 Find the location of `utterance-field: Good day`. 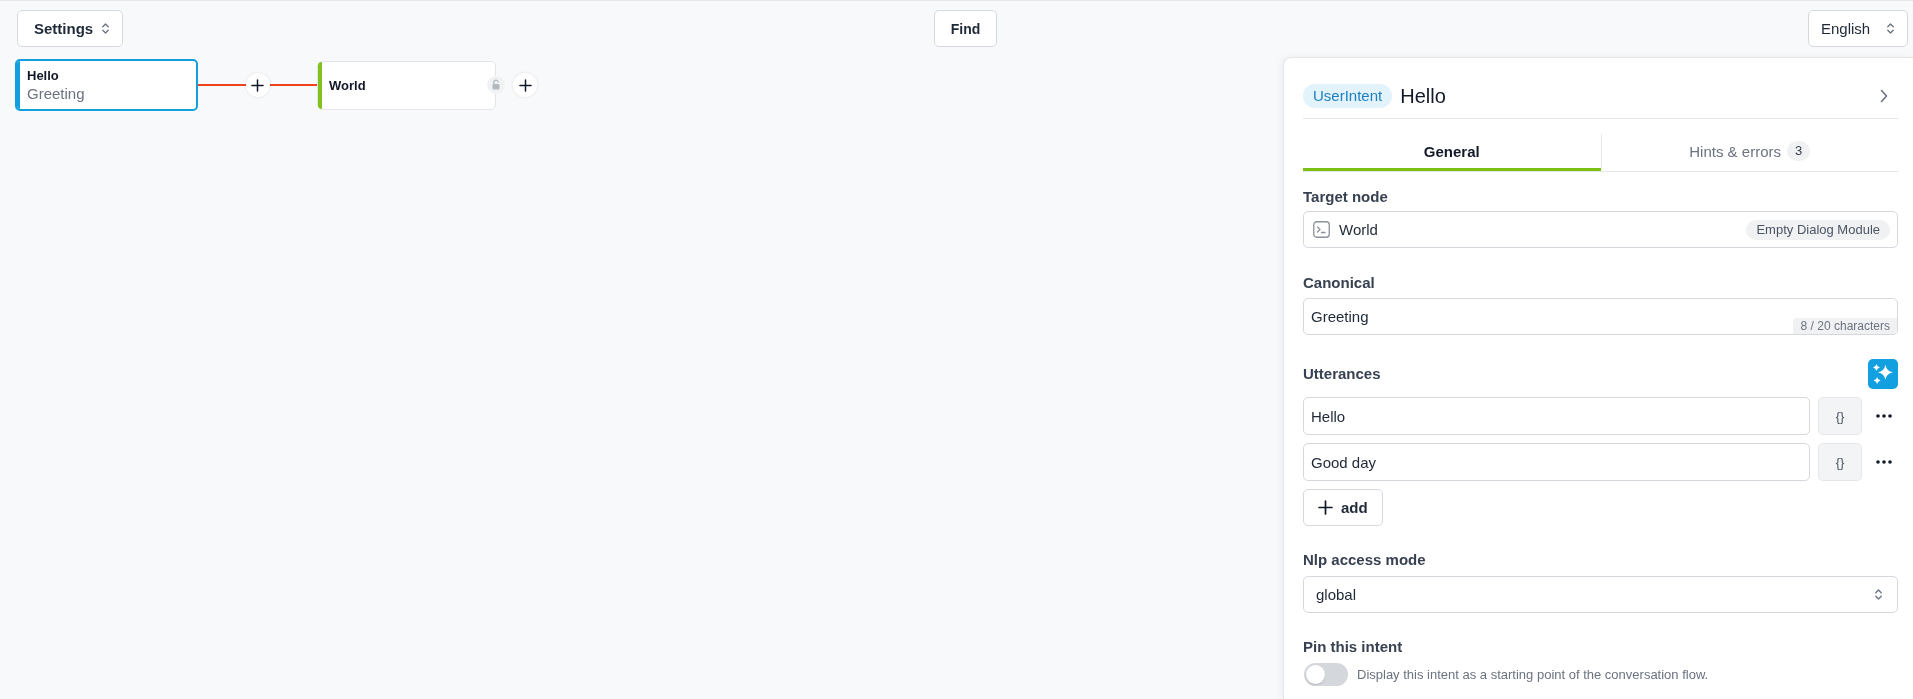

utterance-field: Good day is located at coordinates (1556, 462).